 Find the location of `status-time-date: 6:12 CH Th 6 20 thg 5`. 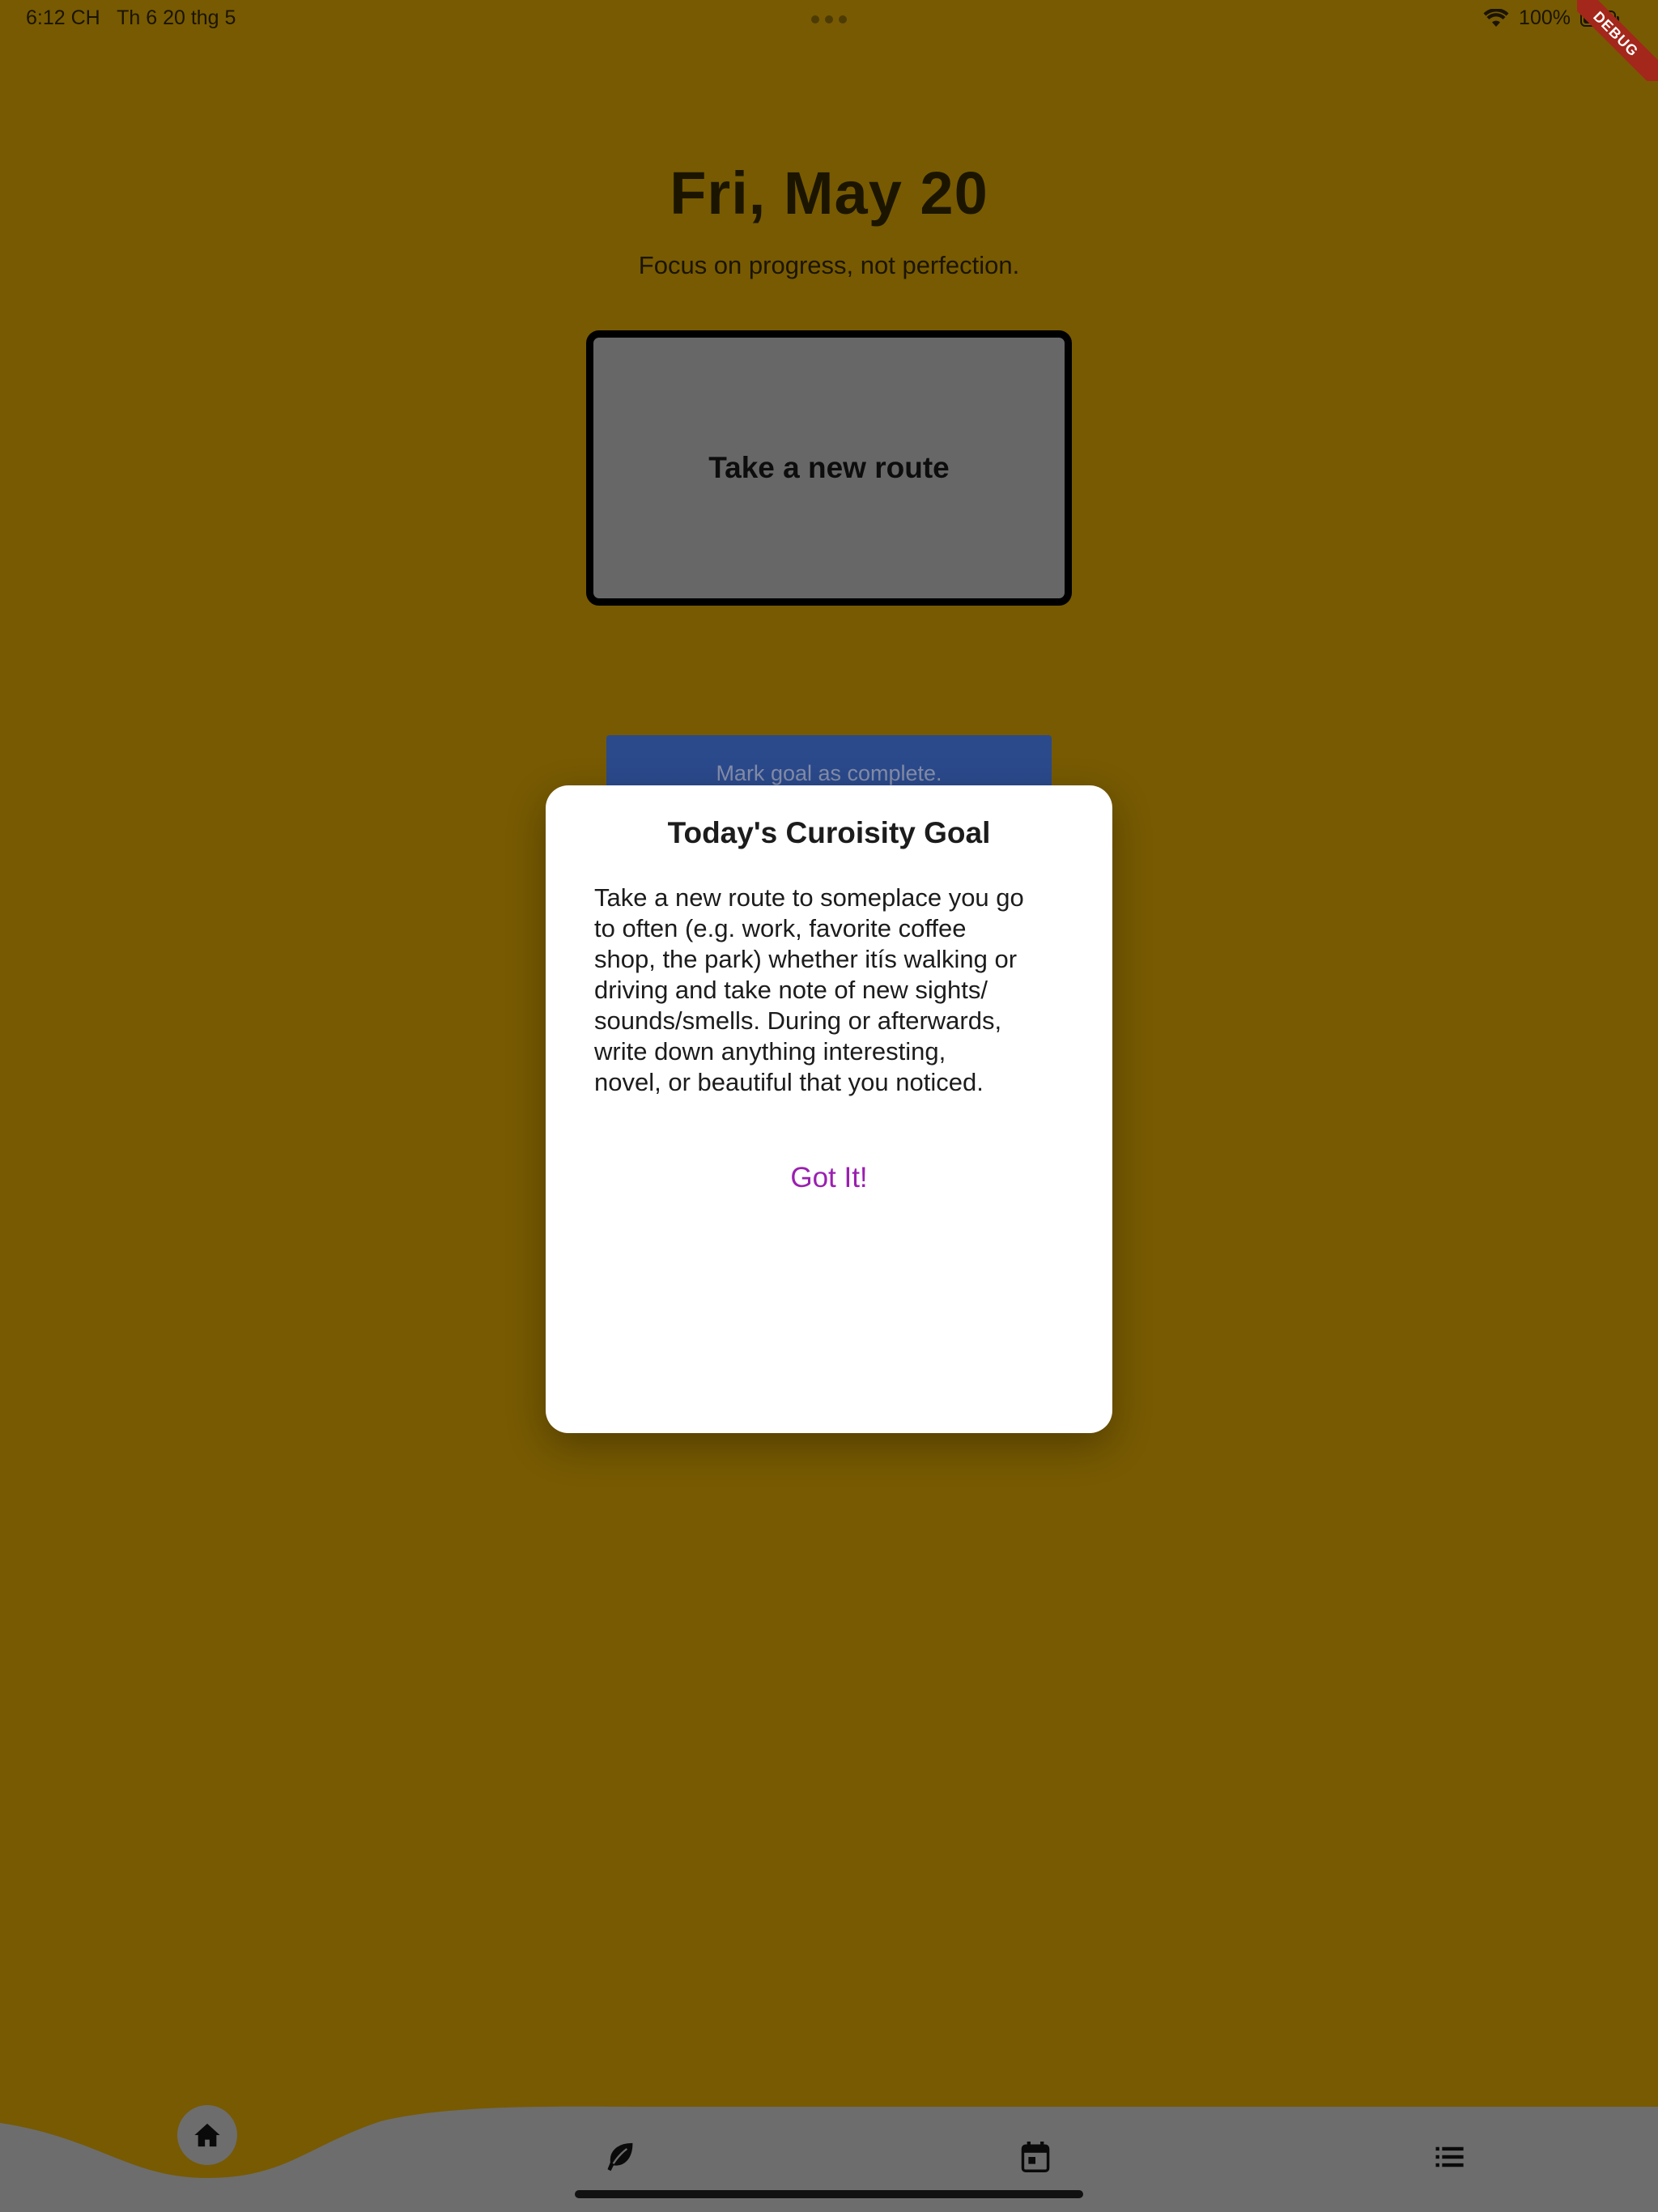

status-time-date: 6:12 CH Th 6 20 thg 5 is located at coordinates (131, 18).